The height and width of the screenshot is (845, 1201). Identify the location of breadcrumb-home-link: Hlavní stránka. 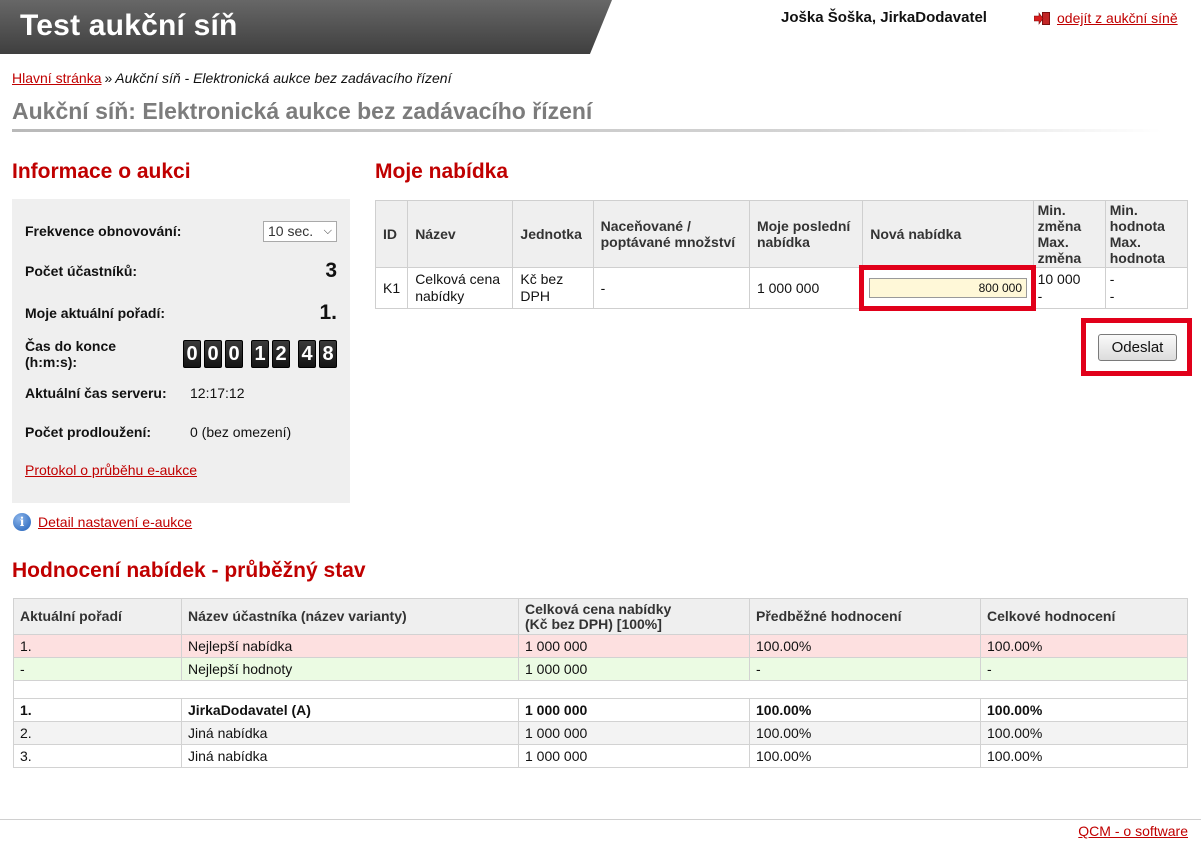
(56, 78).